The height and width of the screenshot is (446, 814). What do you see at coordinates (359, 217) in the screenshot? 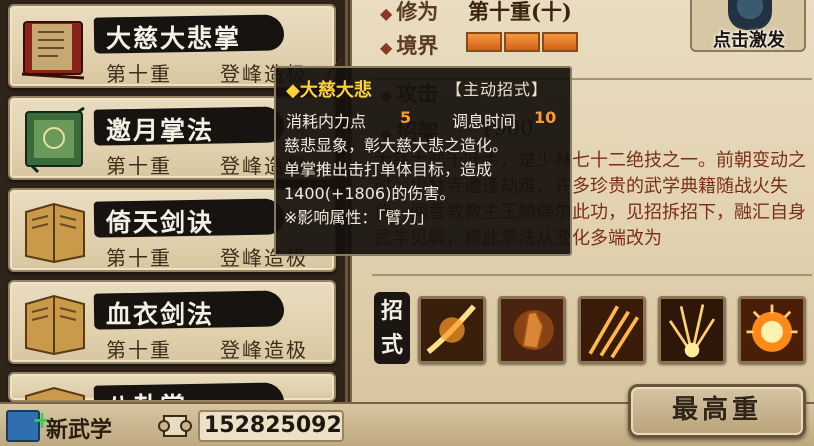
I see `tooltip-line: ※影响属性：「臂力」` at bounding box center [359, 217].